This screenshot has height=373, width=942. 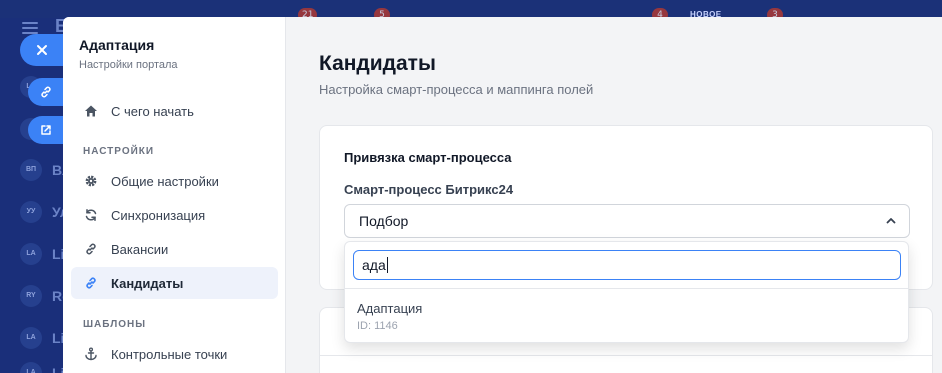 I want to click on anchor-icon, so click(x=91, y=354).